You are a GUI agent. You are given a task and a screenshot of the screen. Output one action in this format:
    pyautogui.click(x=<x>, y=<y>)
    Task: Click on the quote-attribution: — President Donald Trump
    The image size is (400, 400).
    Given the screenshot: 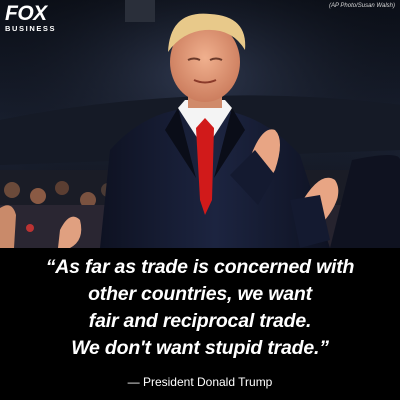 What is the action you would take?
    pyautogui.click(x=200, y=382)
    